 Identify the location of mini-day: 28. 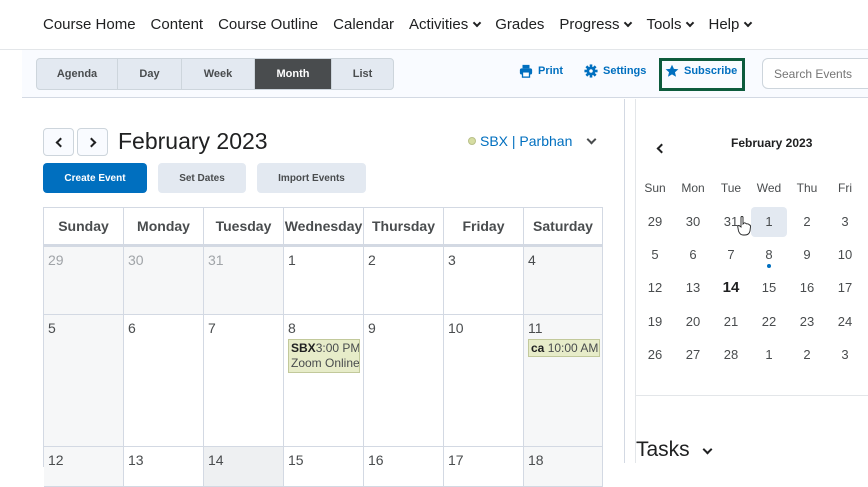
(731, 355).